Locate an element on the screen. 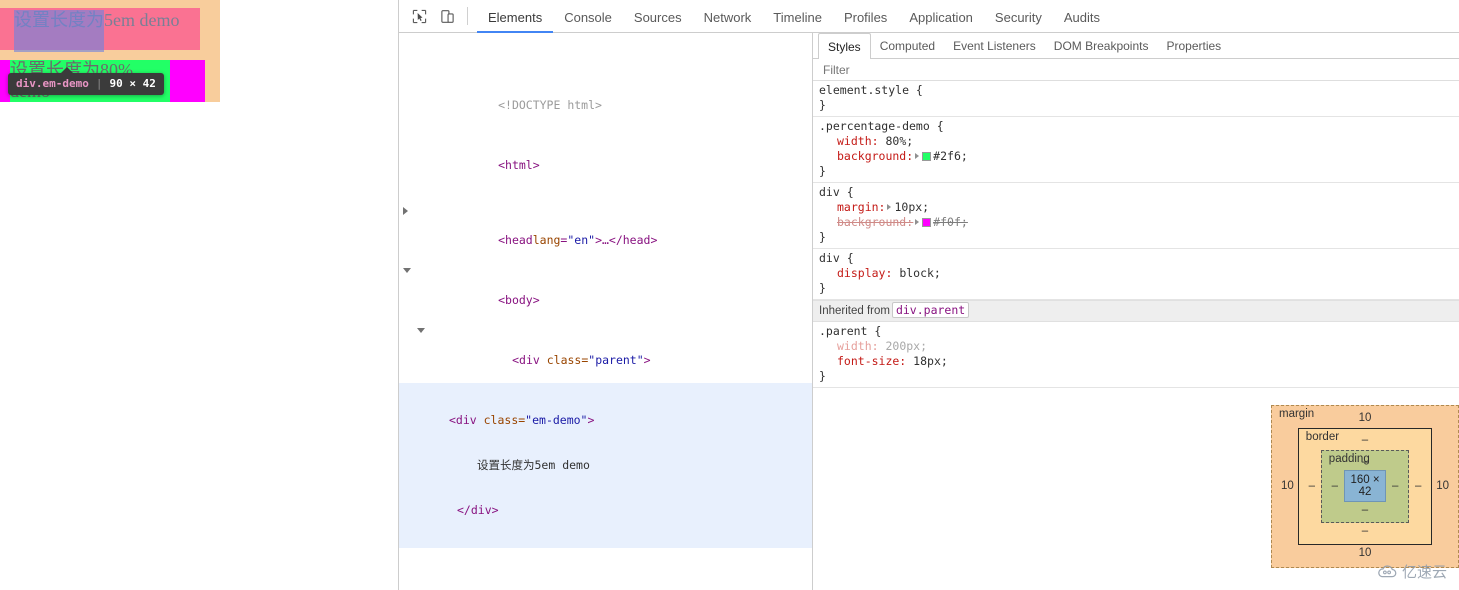 The image size is (1459, 590). box-model-content: 160 × 42 is located at coordinates (1365, 486).